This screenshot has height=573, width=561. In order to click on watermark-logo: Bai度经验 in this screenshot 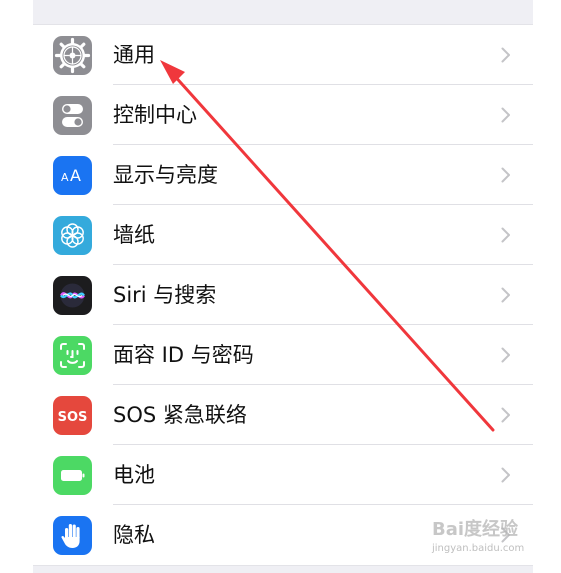, I will do `click(475, 529)`.